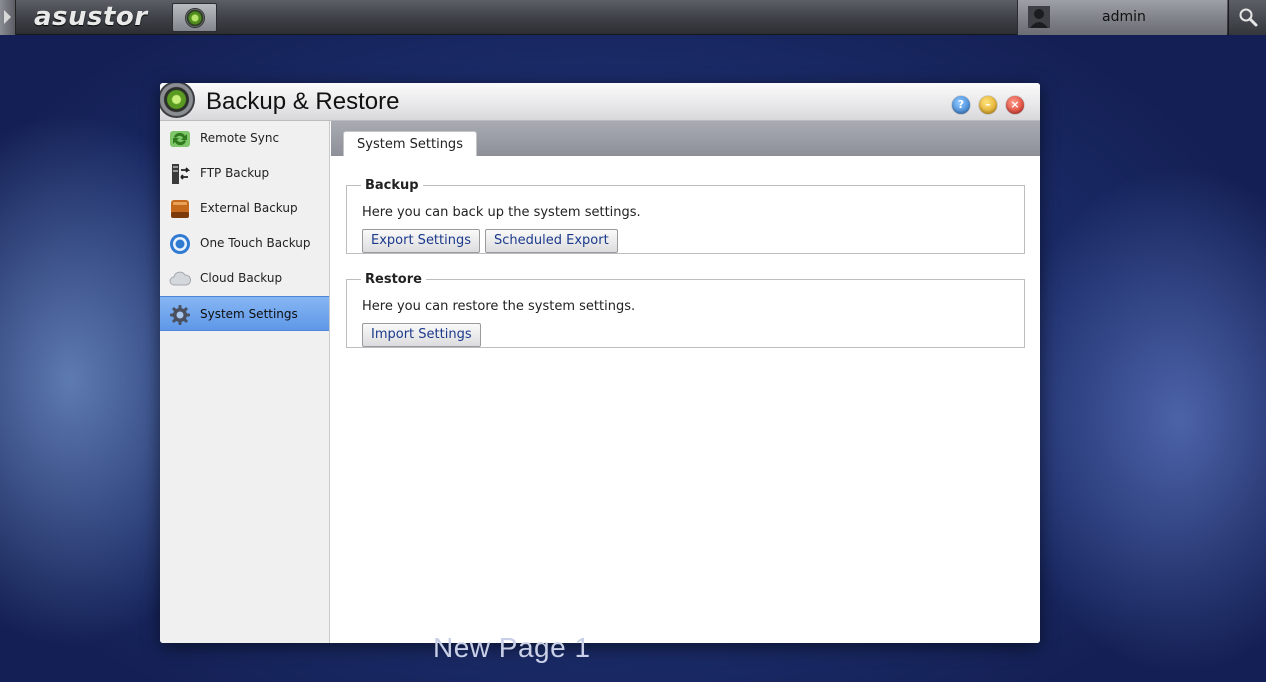 Image resolution: width=1266 pixels, height=682 pixels. Describe the element at coordinates (961, 105) in the screenshot. I see `help-button: ?` at that location.